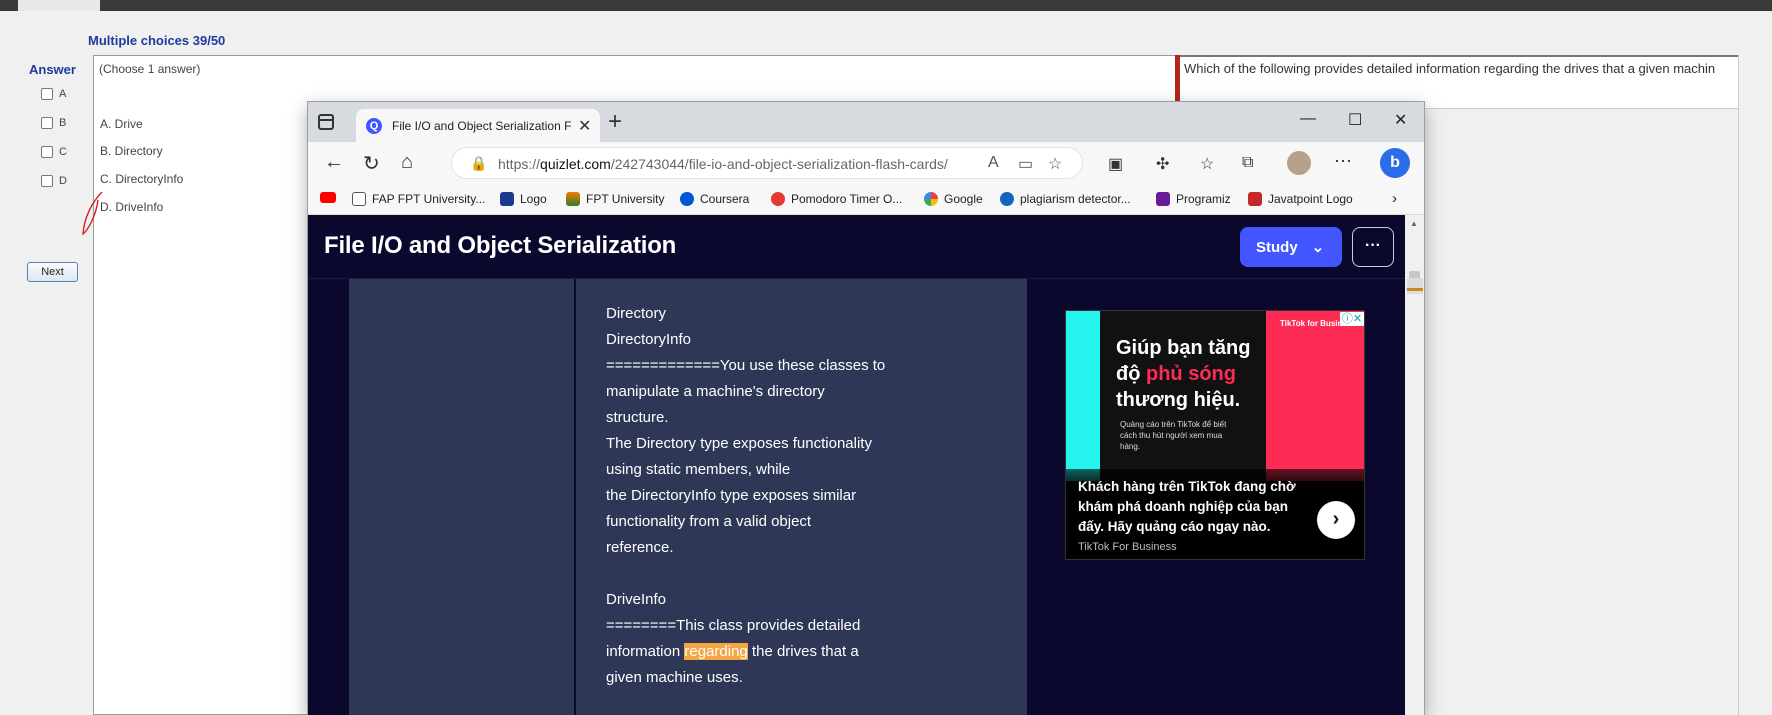 The image size is (1772, 715). What do you see at coordinates (523, 199) in the screenshot?
I see `bookmark-logo: Logo` at bounding box center [523, 199].